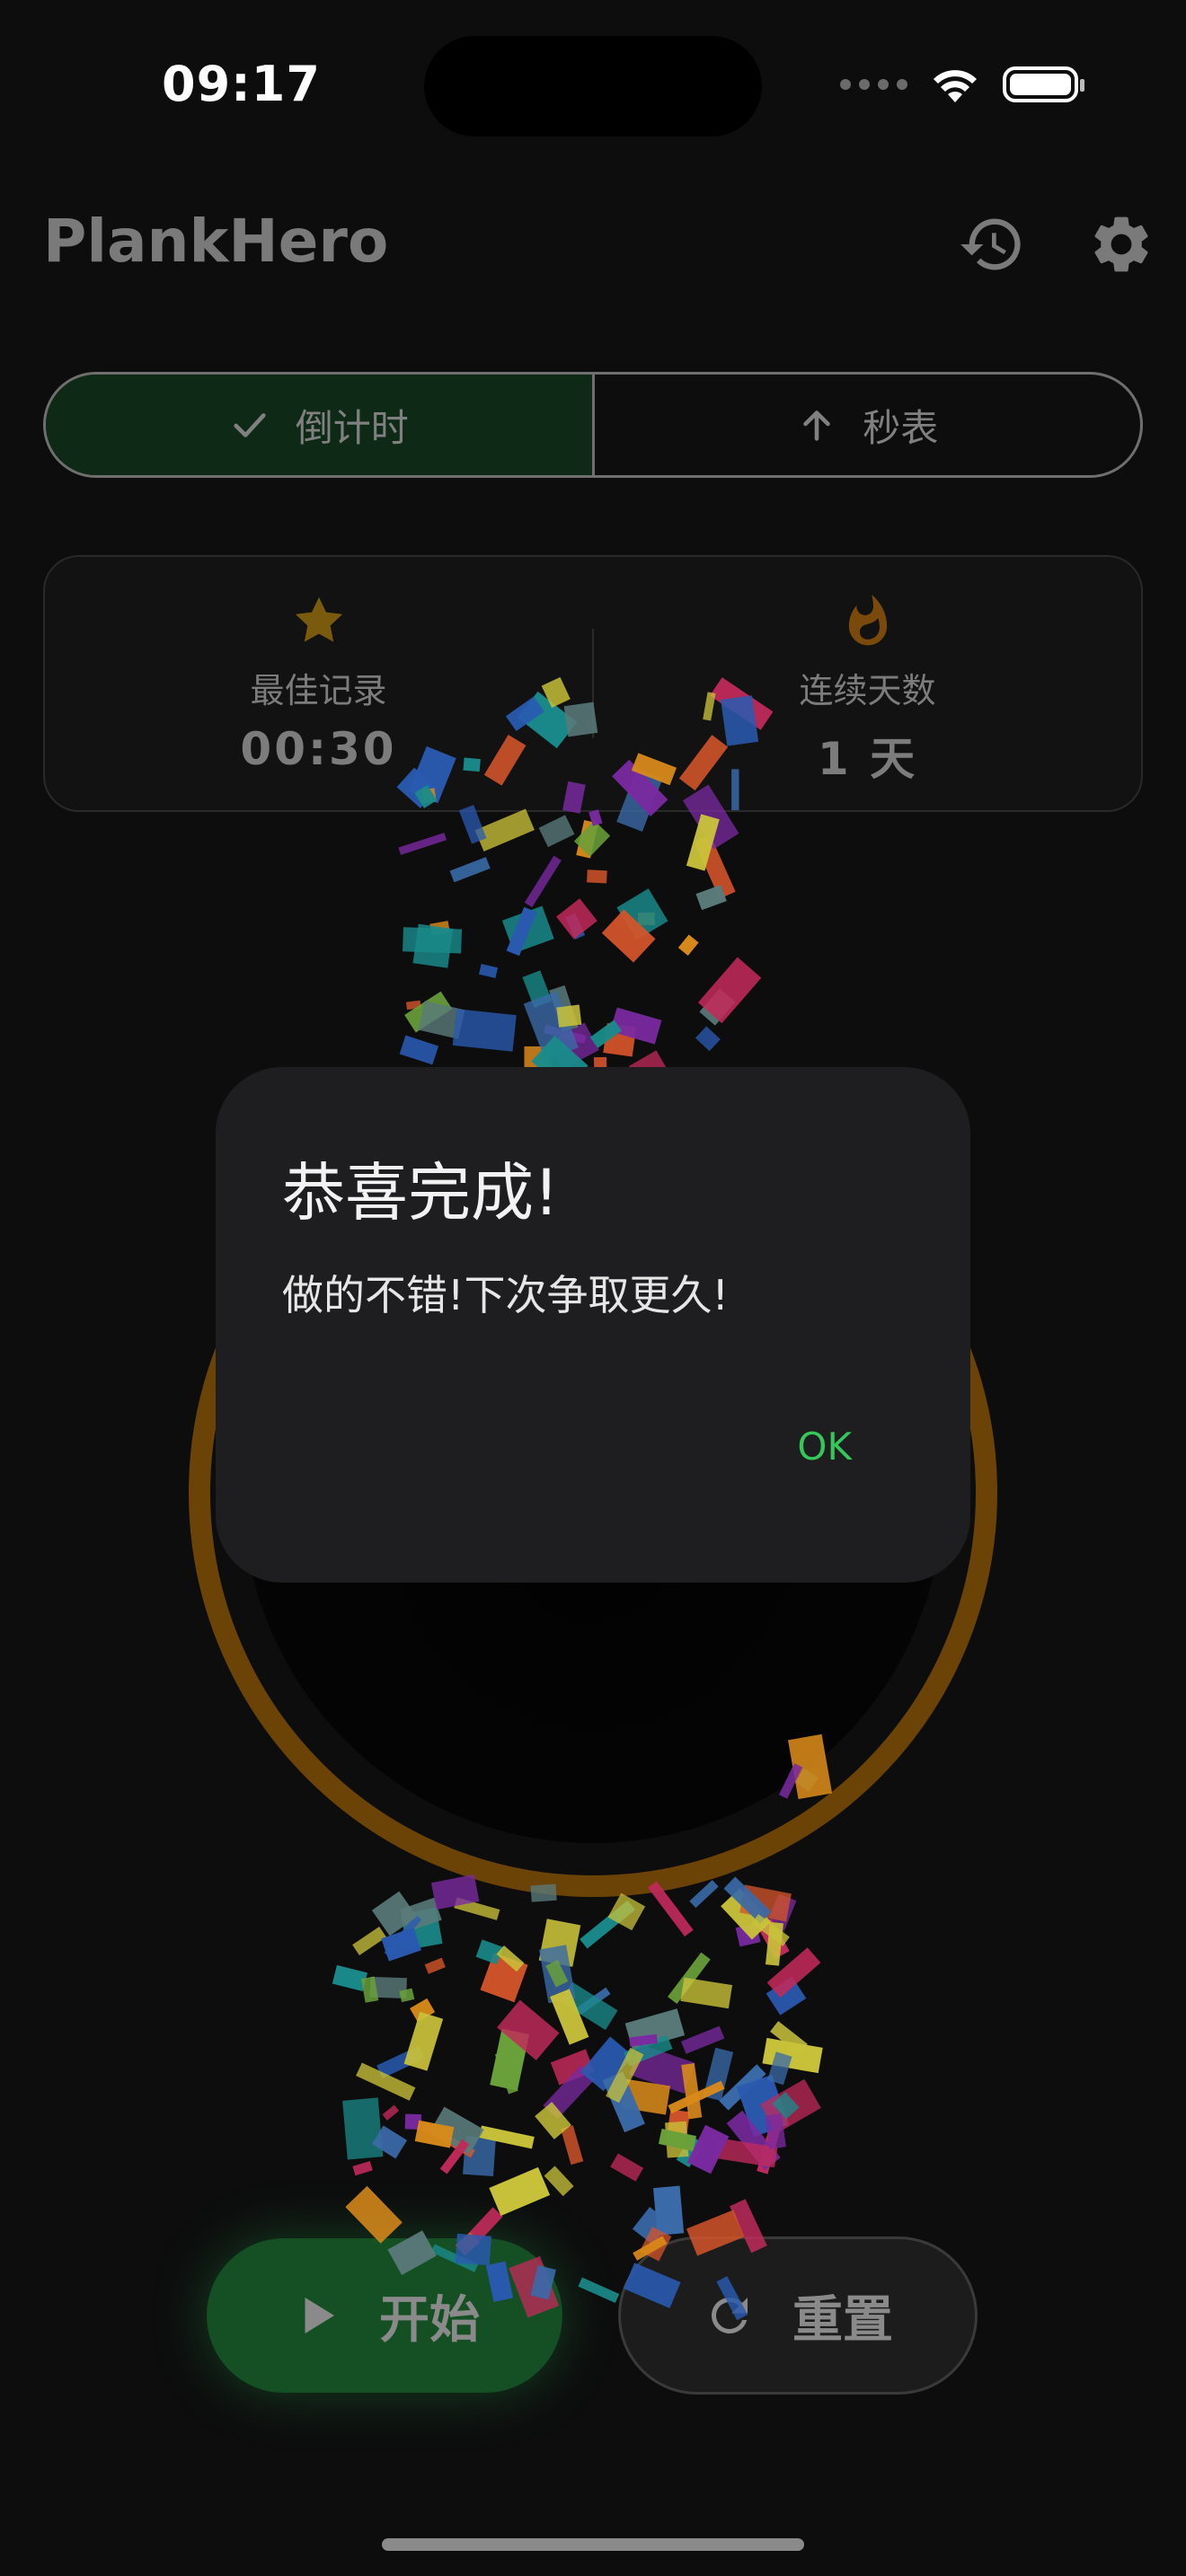  Describe the element at coordinates (505, 1295) in the screenshot. I see `dialog-message: 做的不错!下次争取更久!` at that location.